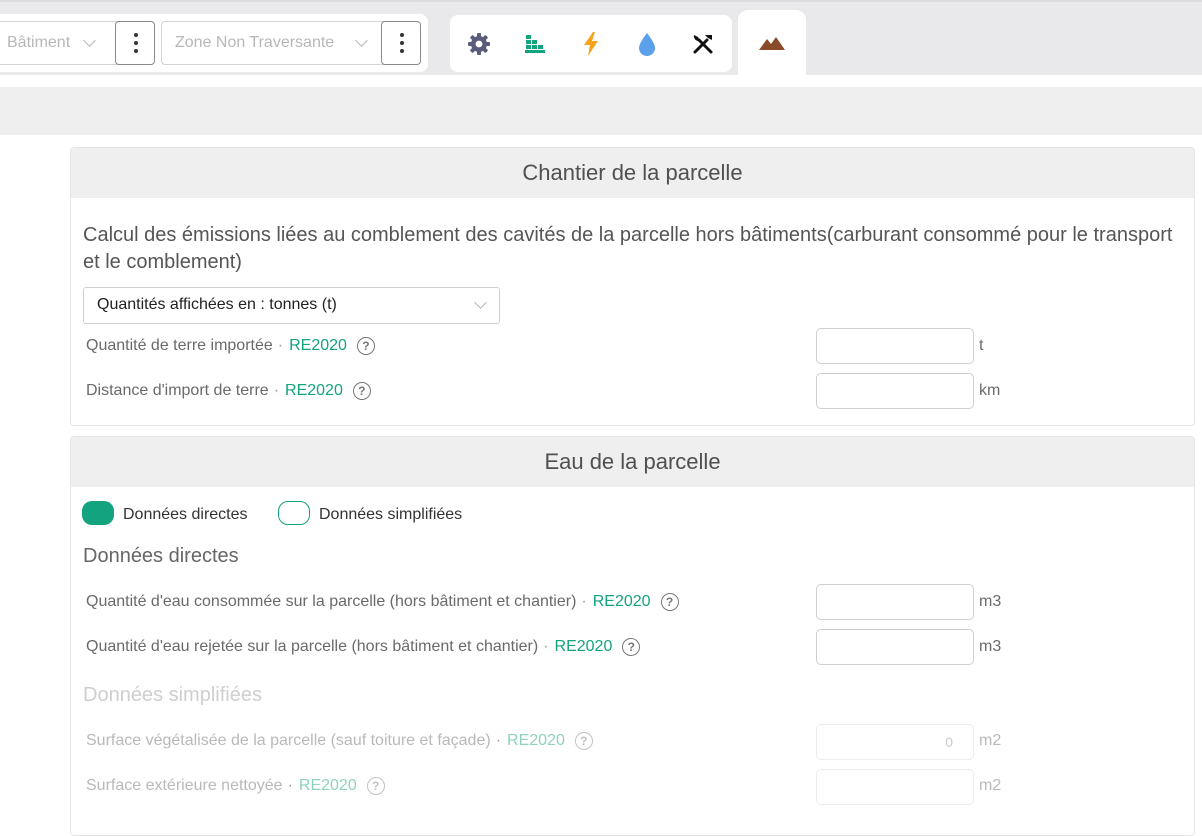 The width and height of the screenshot is (1202, 836). I want to click on equipment-tab, so click(703, 44).